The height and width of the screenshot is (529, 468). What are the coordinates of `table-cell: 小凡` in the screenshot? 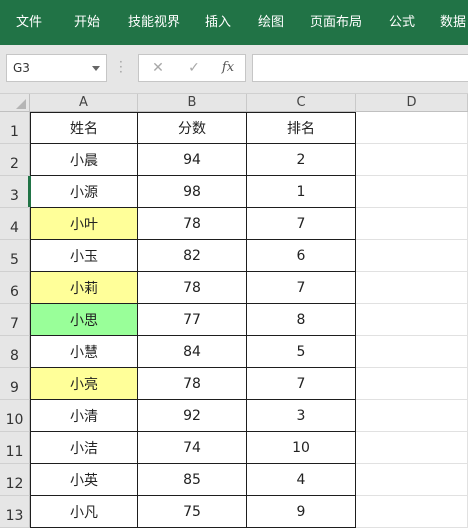 It's located at (84, 512).